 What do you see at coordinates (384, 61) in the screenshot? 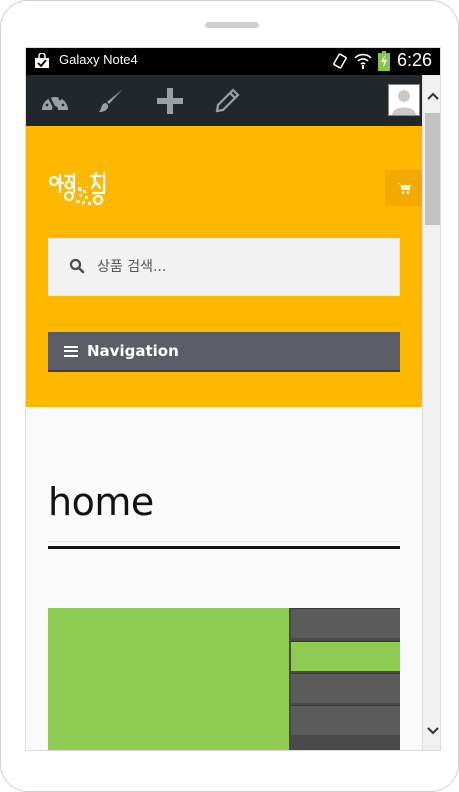
I see `battery-charging-icon` at bounding box center [384, 61].